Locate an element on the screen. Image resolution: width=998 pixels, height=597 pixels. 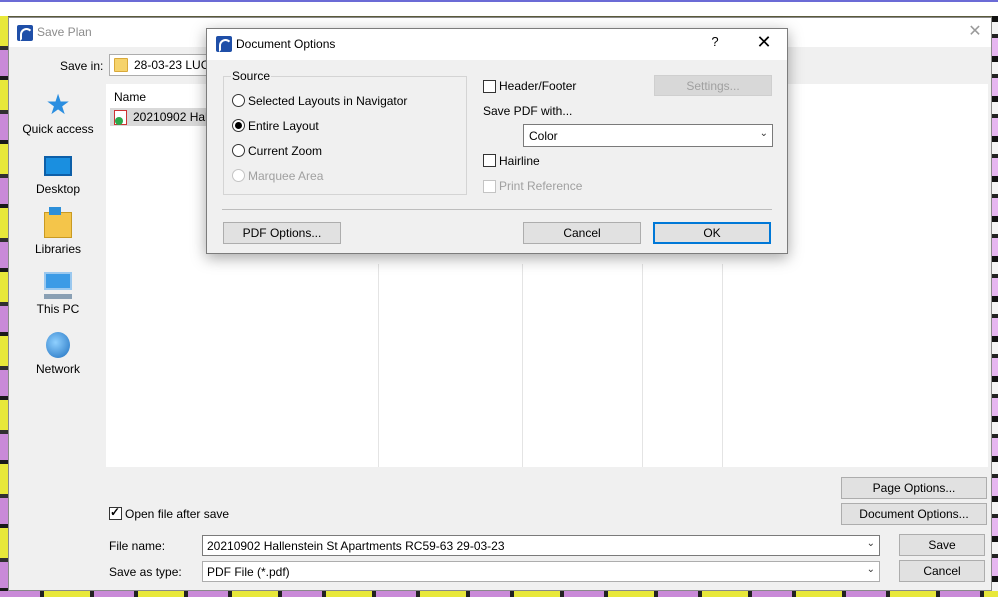
file-name: 20210902 Halle is located at coordinates (175, 117).